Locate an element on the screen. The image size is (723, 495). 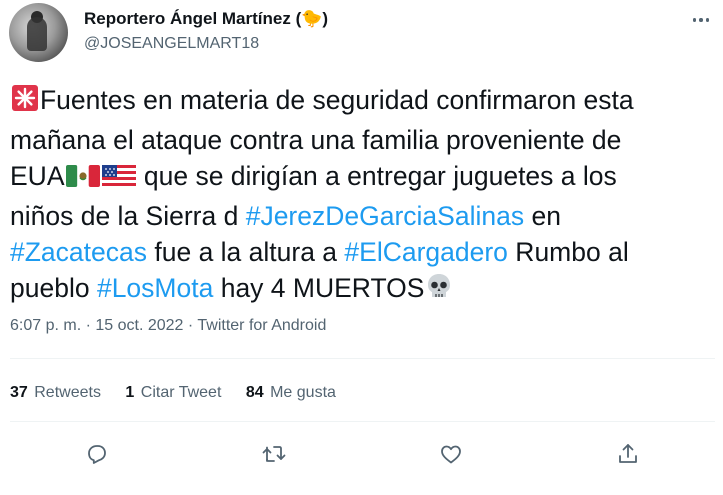
tweet-text-segment: fue a la altura a is located at coordinates (246, 252).